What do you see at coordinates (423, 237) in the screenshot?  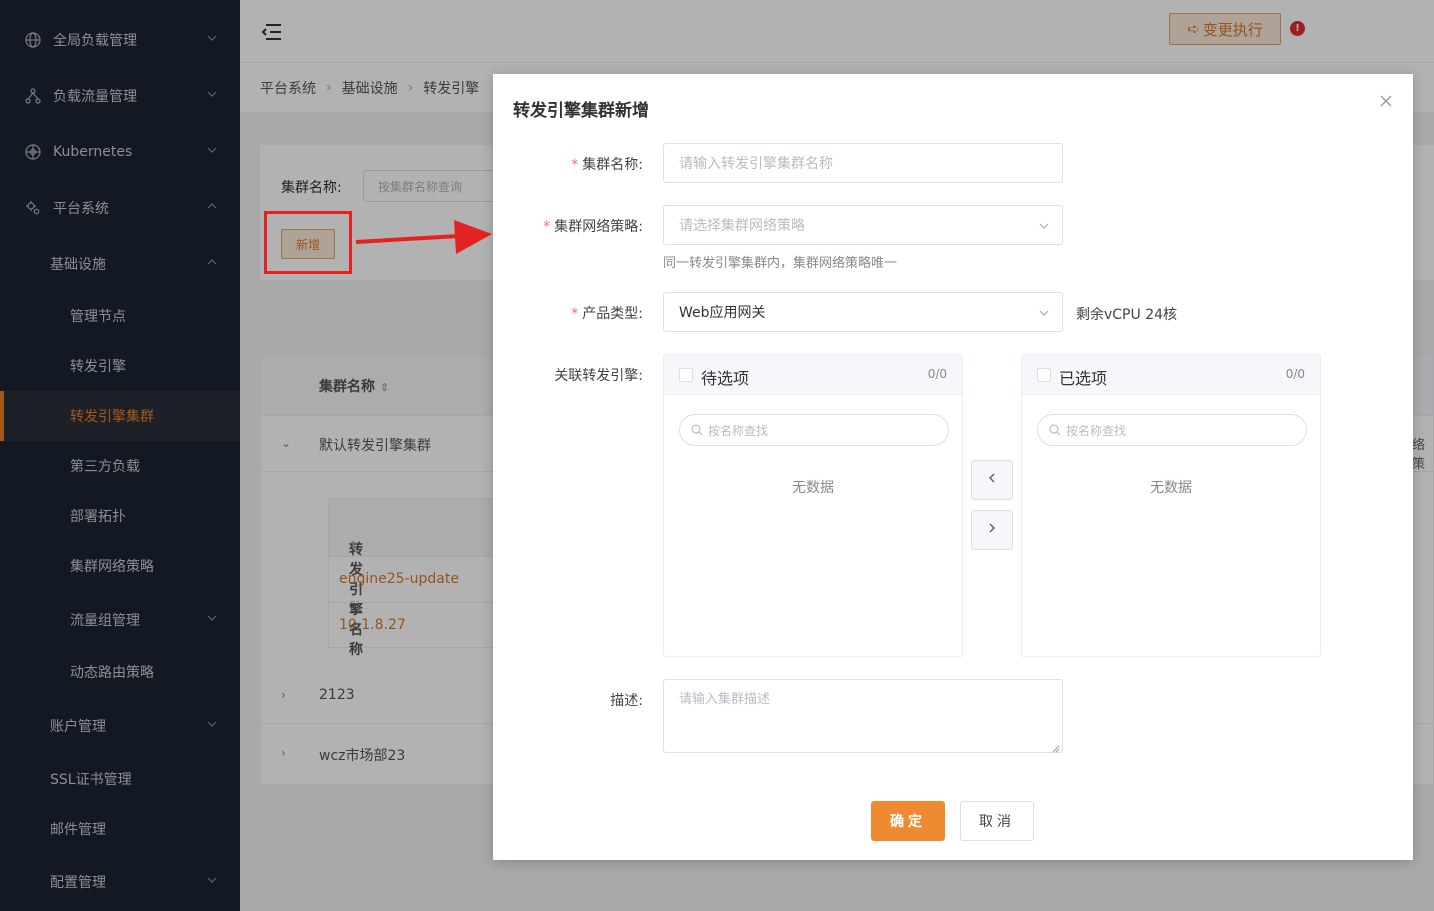 I see `annotation-arrow-icon` at bounding box center [423, 237].